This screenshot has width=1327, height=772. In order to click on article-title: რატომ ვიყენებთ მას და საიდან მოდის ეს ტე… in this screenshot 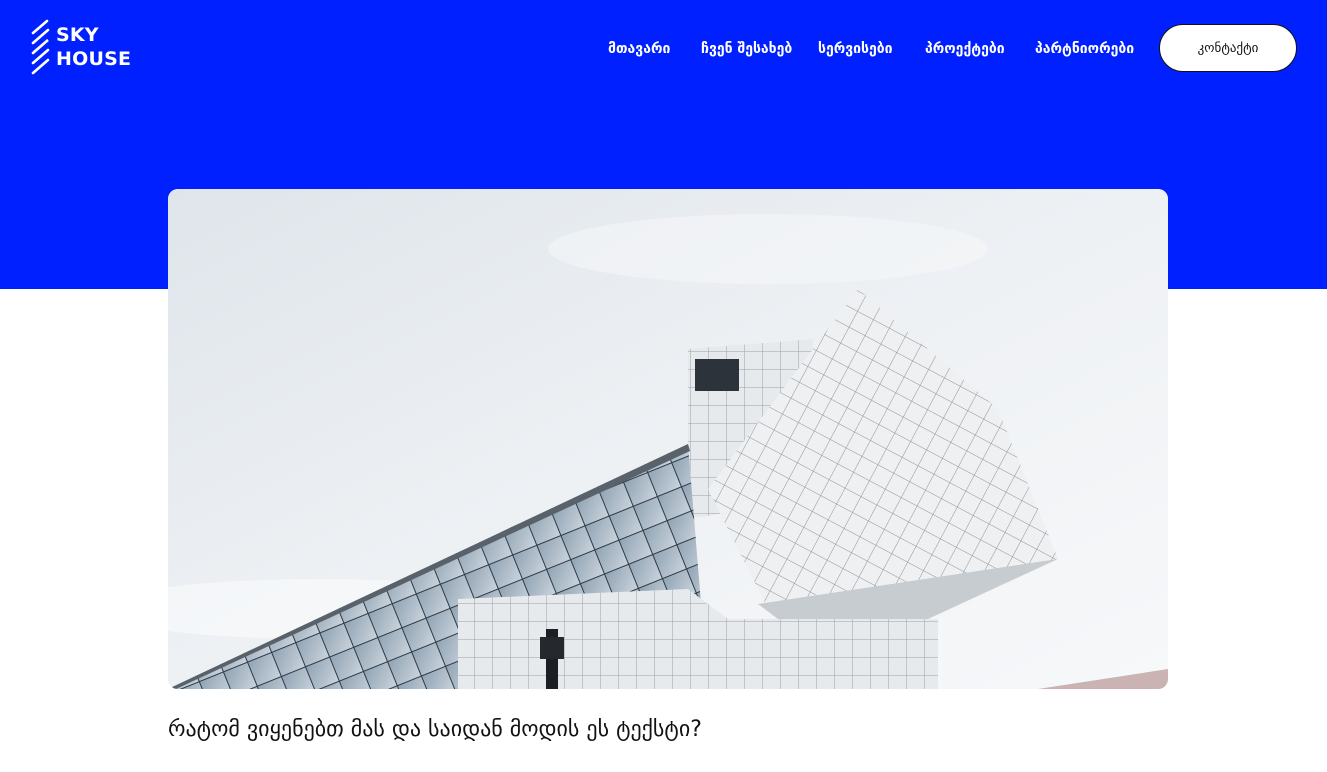, I will do `click(435, 729)`.